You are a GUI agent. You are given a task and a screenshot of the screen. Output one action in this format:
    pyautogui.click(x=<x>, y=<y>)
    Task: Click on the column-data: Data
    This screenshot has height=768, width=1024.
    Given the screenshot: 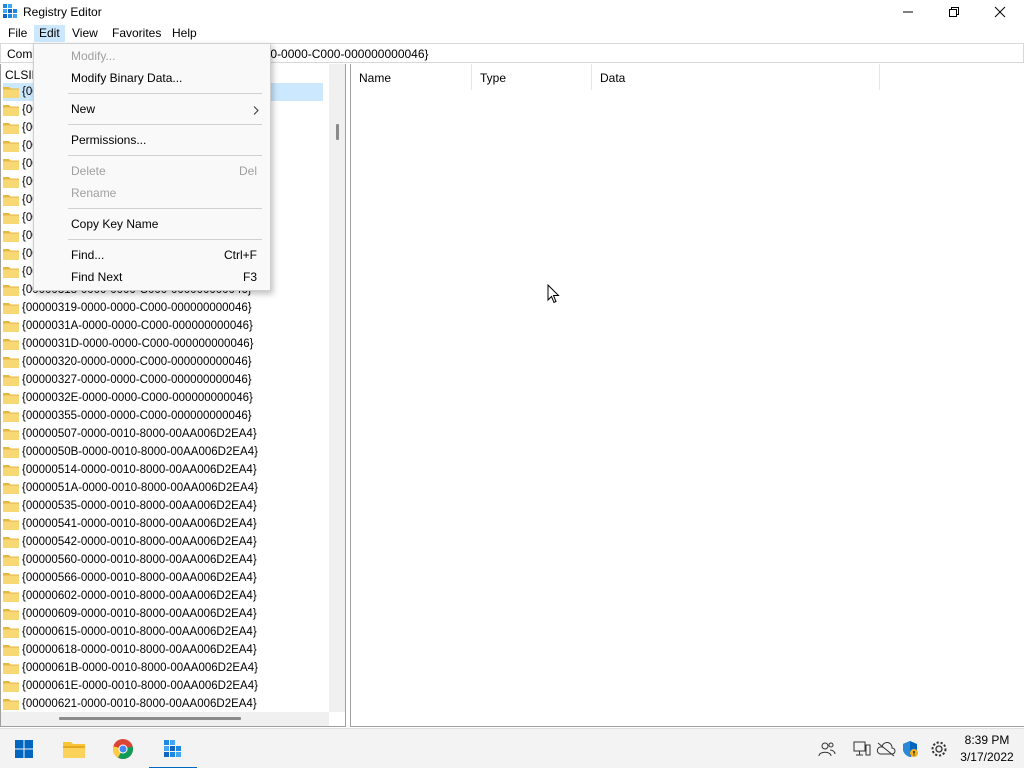 What is the action you would take?
    pyautogui.click(x=736, y=77)
    